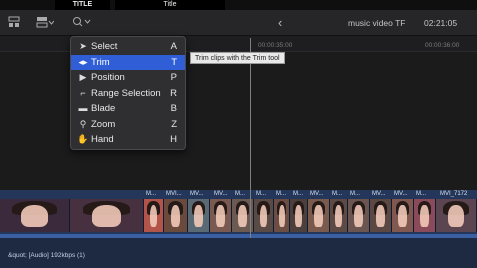 The width and height of the screenshot is (477, 268). Describe the element at coordinates (83, 61) in the screenshot. I see `trim-icon: ◂▸` at that location.